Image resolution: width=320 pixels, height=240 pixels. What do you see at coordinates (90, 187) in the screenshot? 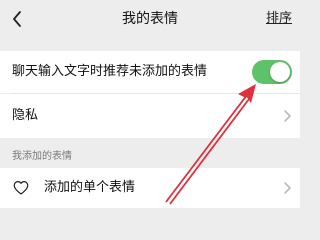
I see `list-item-label: 添加的单个表情` at bounding box center [90, 187].